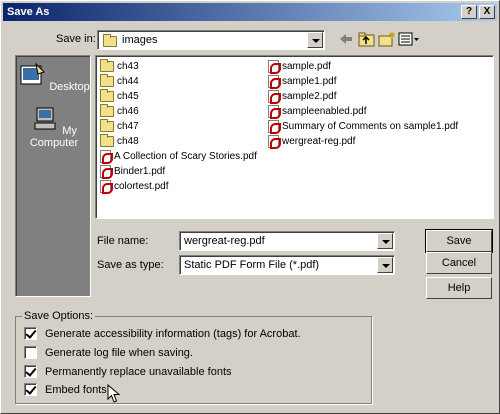 Image resolution: width=500 pixels, height=414 pixels. Describe the element at coordinates (409, 39) in the screenshot. I see `view-menu-icon` at that location.